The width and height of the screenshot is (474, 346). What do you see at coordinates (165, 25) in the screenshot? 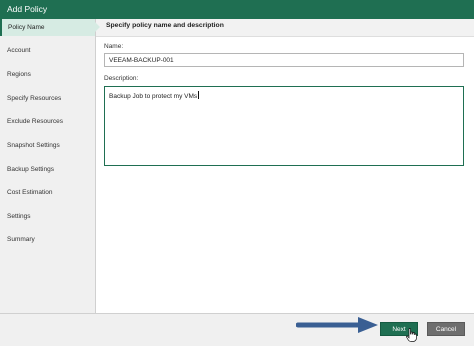
I see `step-title: Specify policy name and description` at bounding box center [165, 25].